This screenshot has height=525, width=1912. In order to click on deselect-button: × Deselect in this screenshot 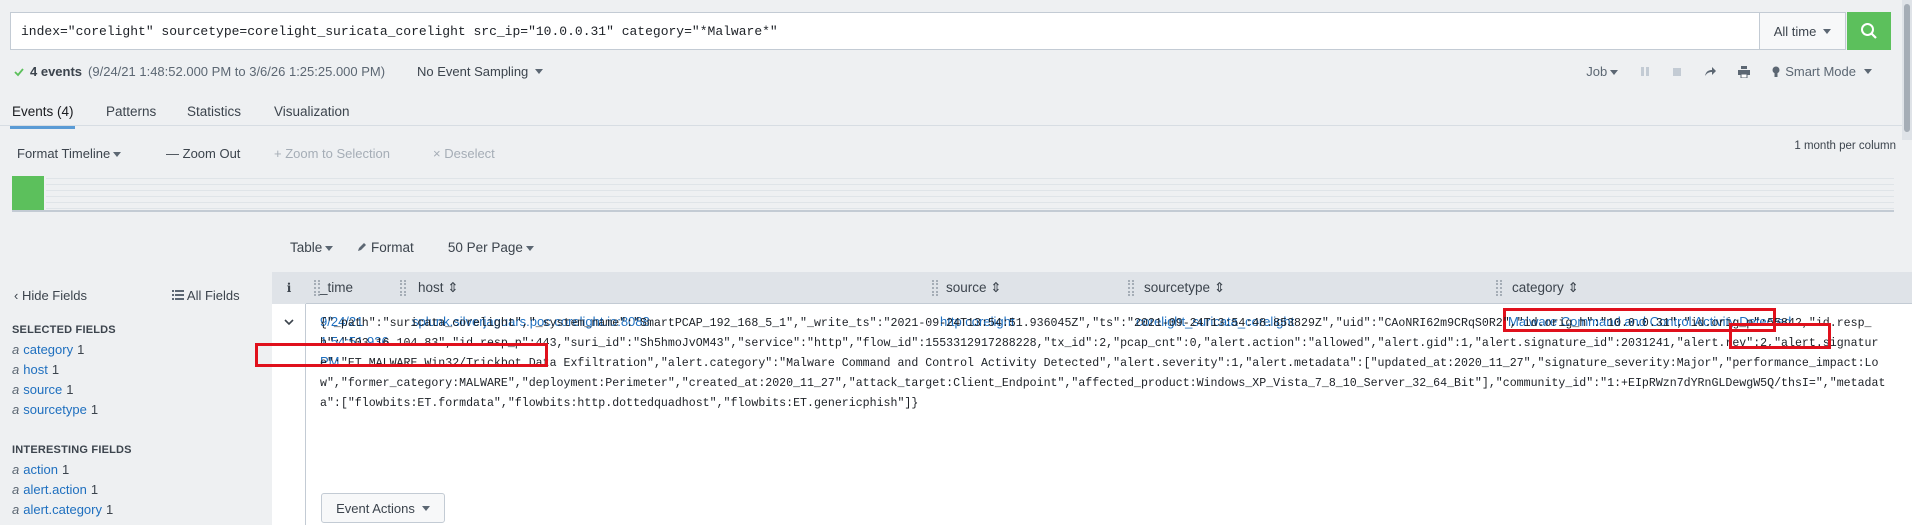, I will do `click(464, 153)`.